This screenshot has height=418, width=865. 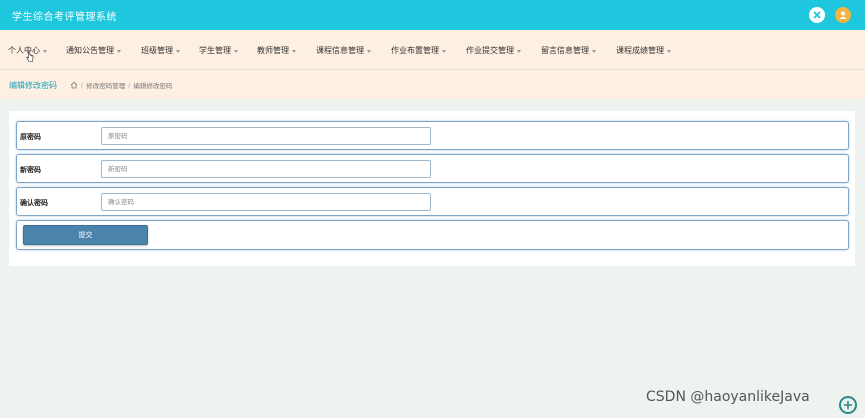 I want to click on home-icon, so click(x=74, y=85).